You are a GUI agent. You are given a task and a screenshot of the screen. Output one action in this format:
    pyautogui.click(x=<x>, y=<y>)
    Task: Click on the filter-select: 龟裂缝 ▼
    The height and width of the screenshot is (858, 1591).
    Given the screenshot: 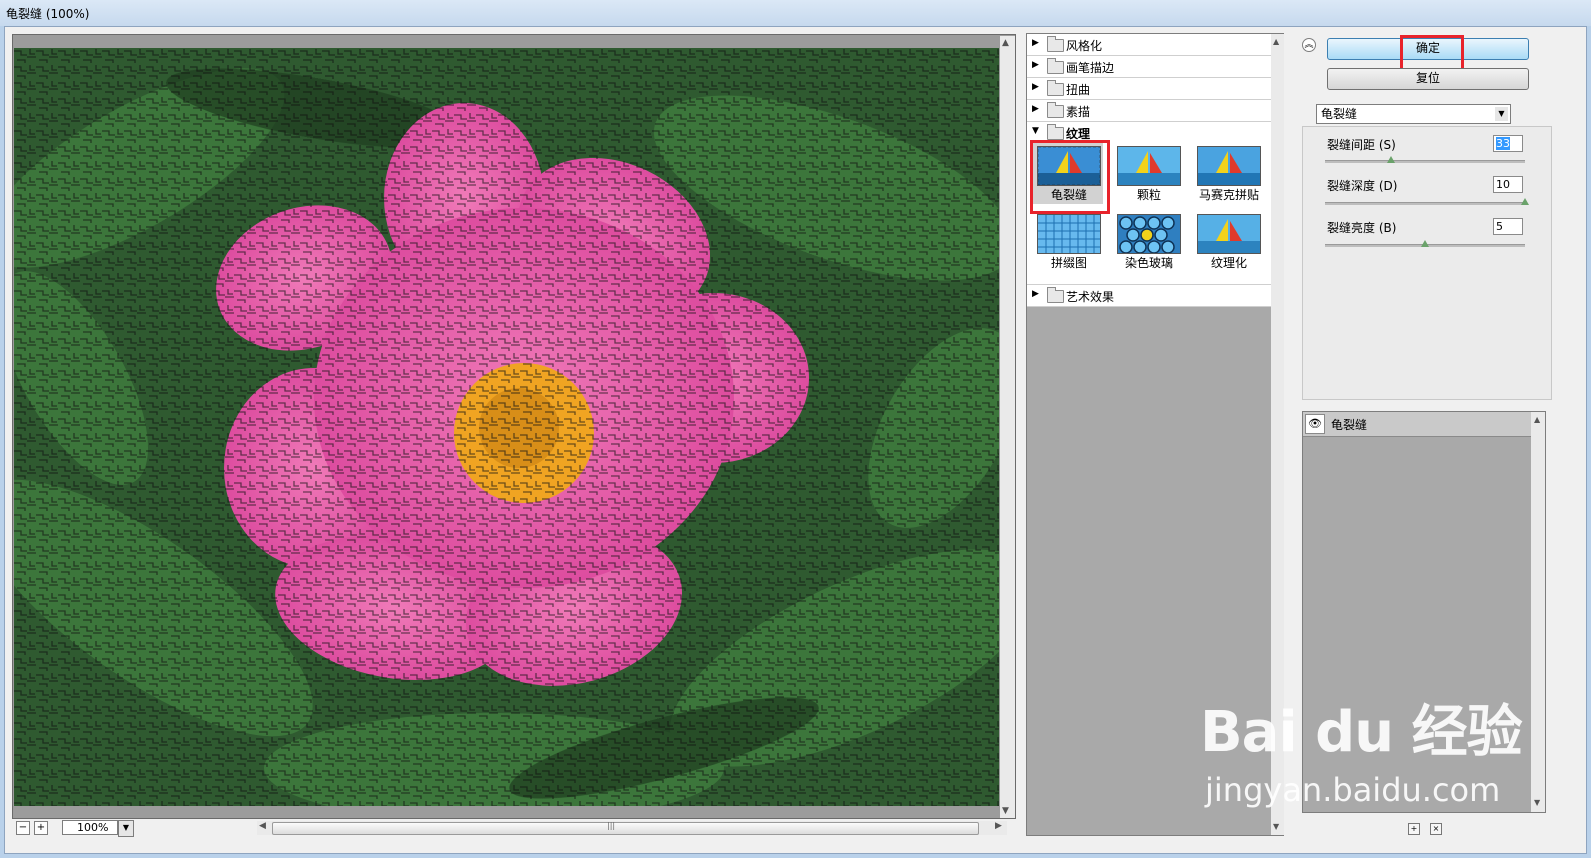 What is the action you would take?
    pyautogui.click(x=1413, y=114)
    